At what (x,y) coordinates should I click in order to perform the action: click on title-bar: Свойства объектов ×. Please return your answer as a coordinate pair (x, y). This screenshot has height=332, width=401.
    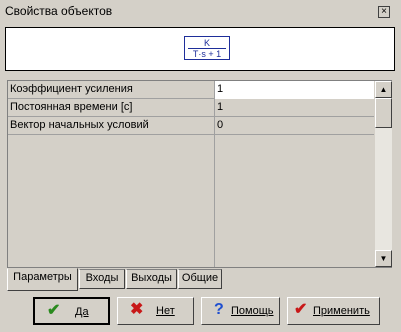
    Looking at the image, I should click on (200, 11).